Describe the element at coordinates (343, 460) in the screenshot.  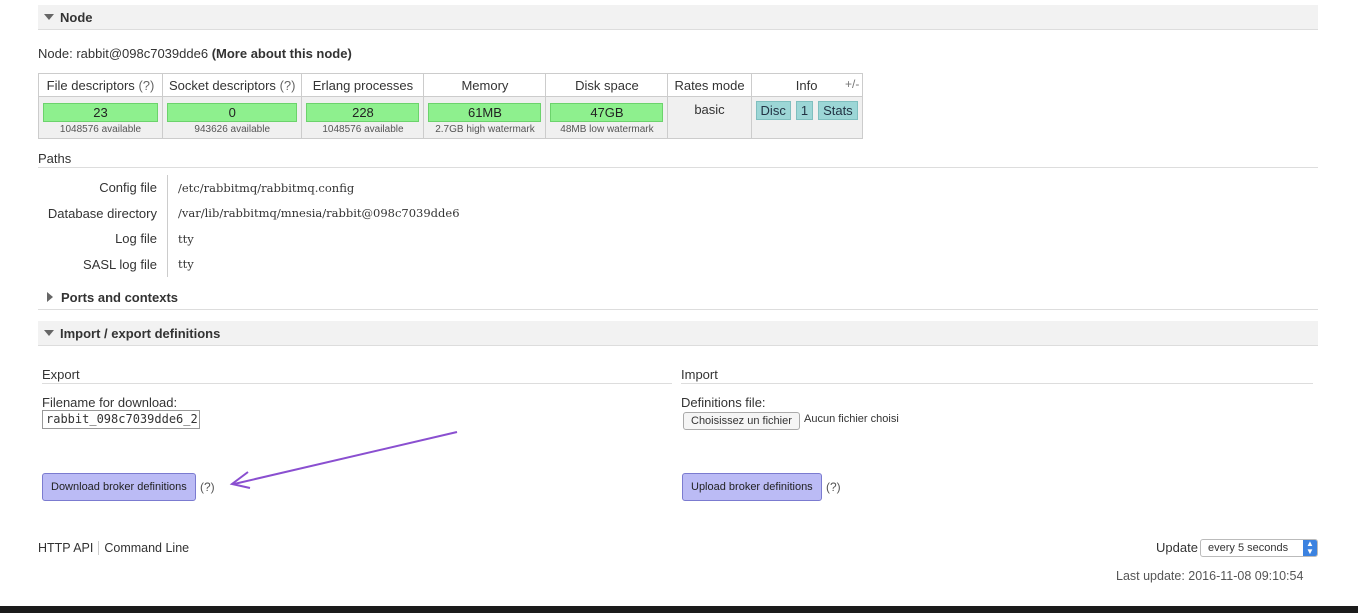
I see `arrow-annotation-icon` at that location.